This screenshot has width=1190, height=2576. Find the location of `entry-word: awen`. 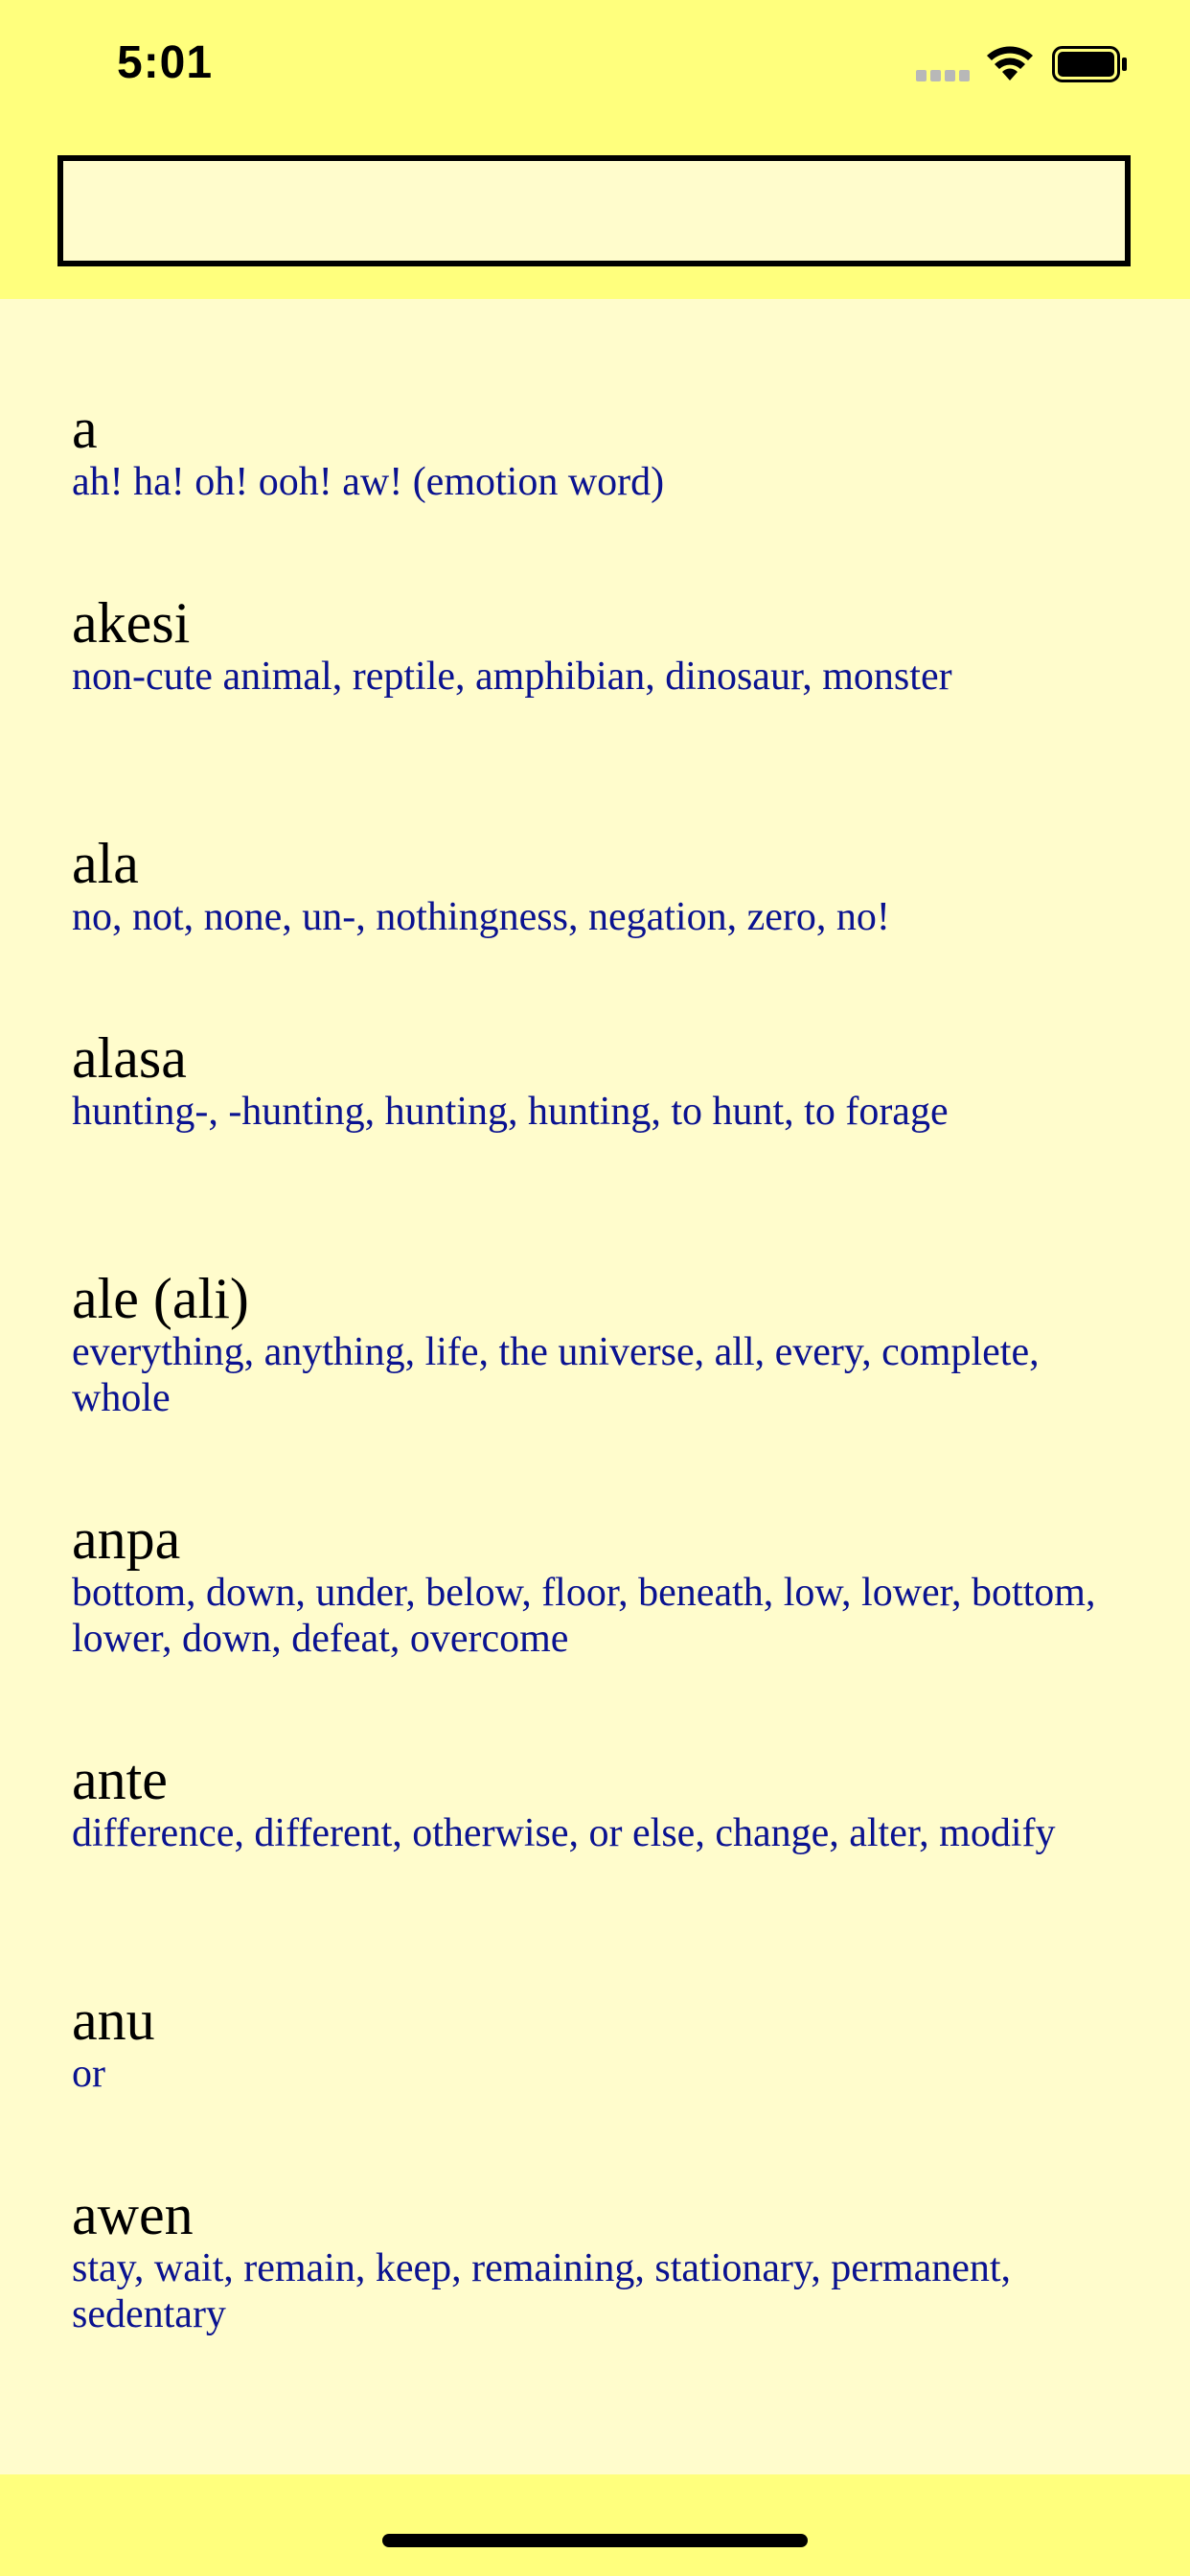

entry-word: awen is located at coordinates (133, 2214).